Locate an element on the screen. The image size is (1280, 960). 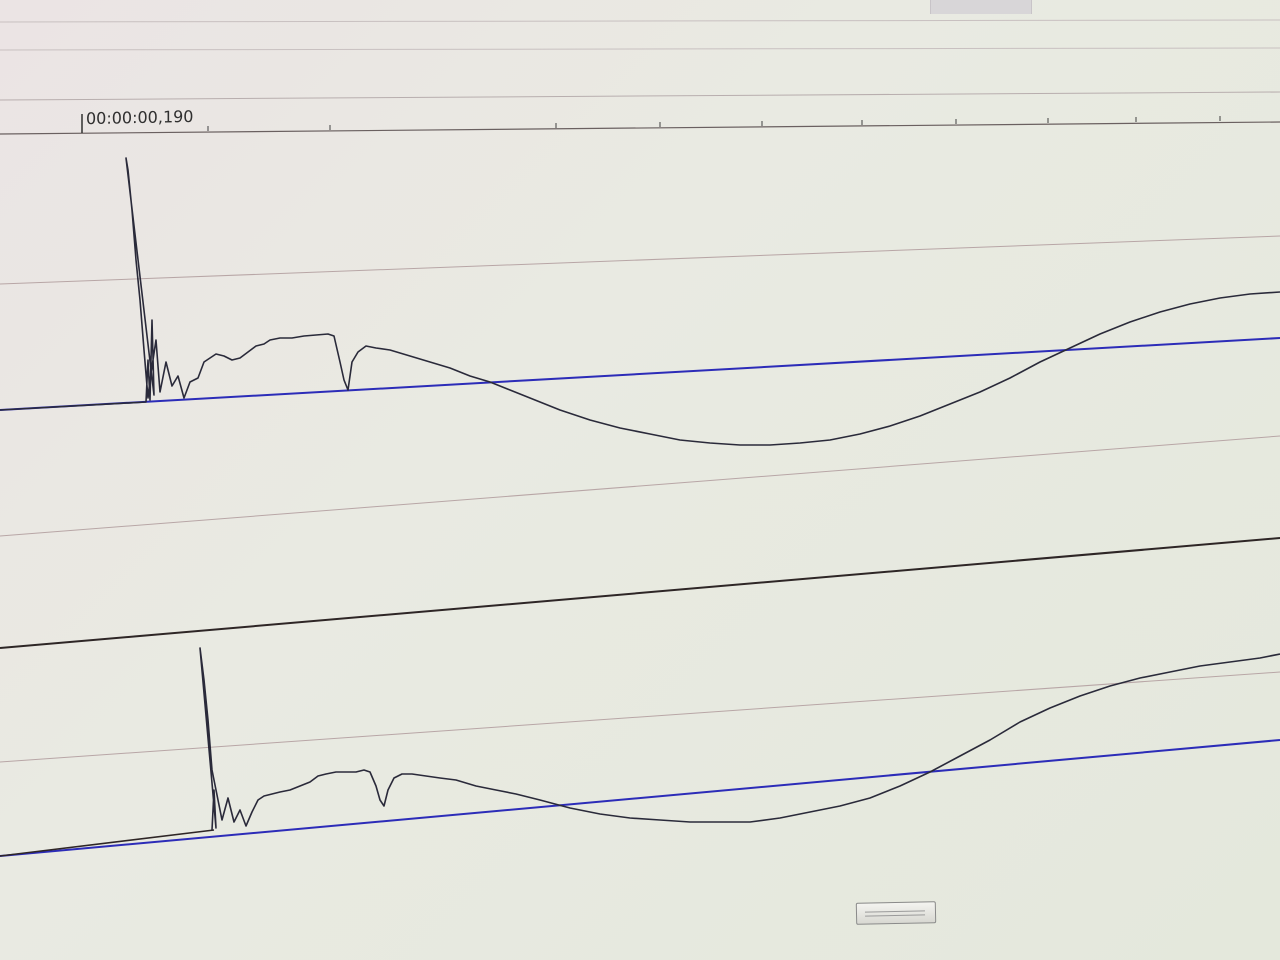
cursor-time-label: 00:00:00,190 is located at coordinates (140, 117).